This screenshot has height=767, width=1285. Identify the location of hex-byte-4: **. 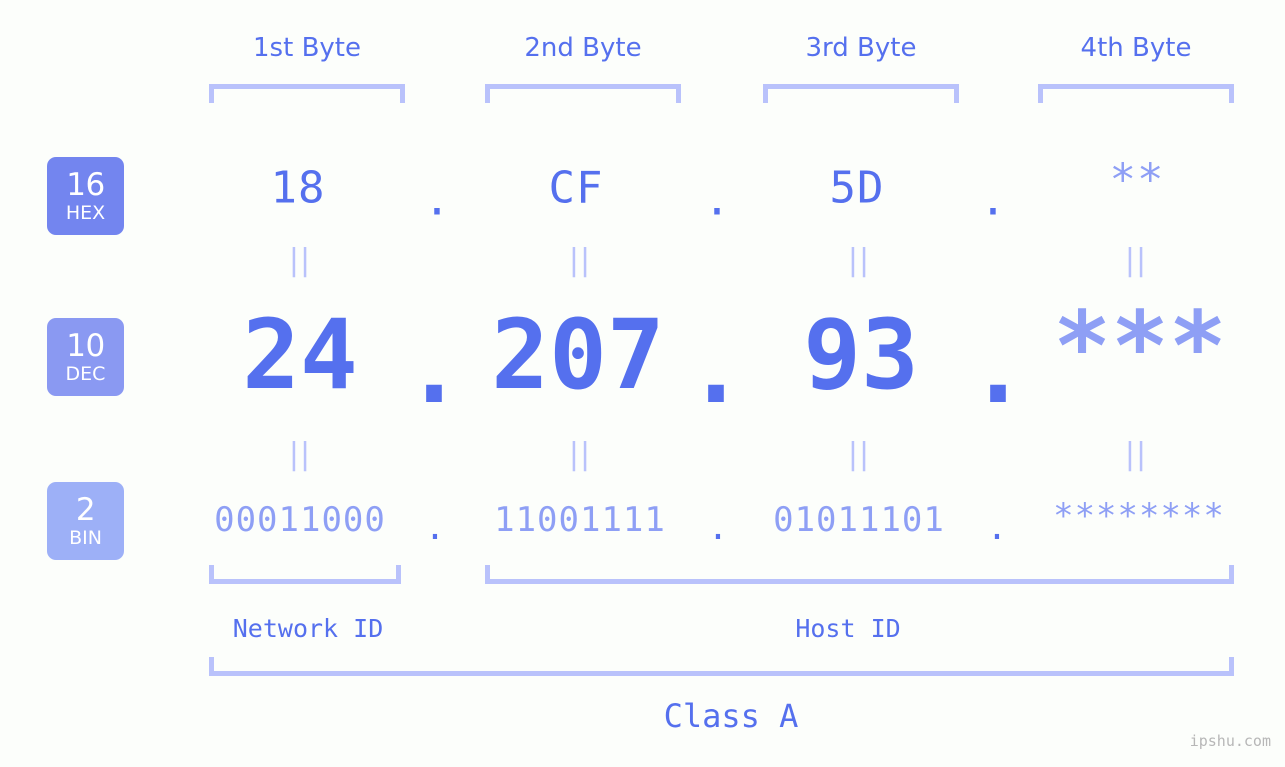
(1137, 180).